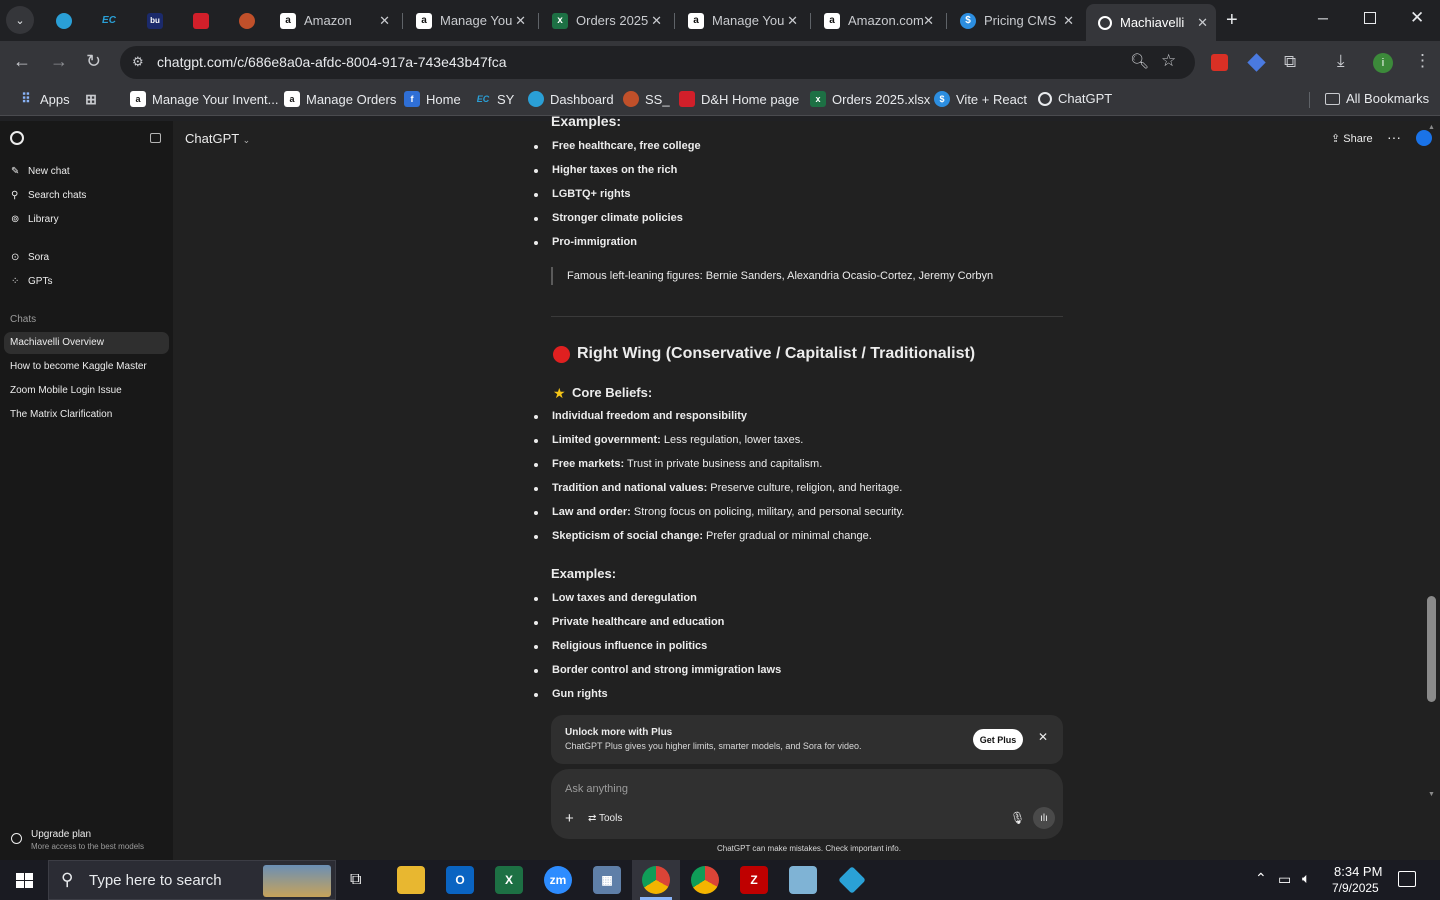  I want to click on bookmark-dashboard: Dashboard, so click(571, 99).